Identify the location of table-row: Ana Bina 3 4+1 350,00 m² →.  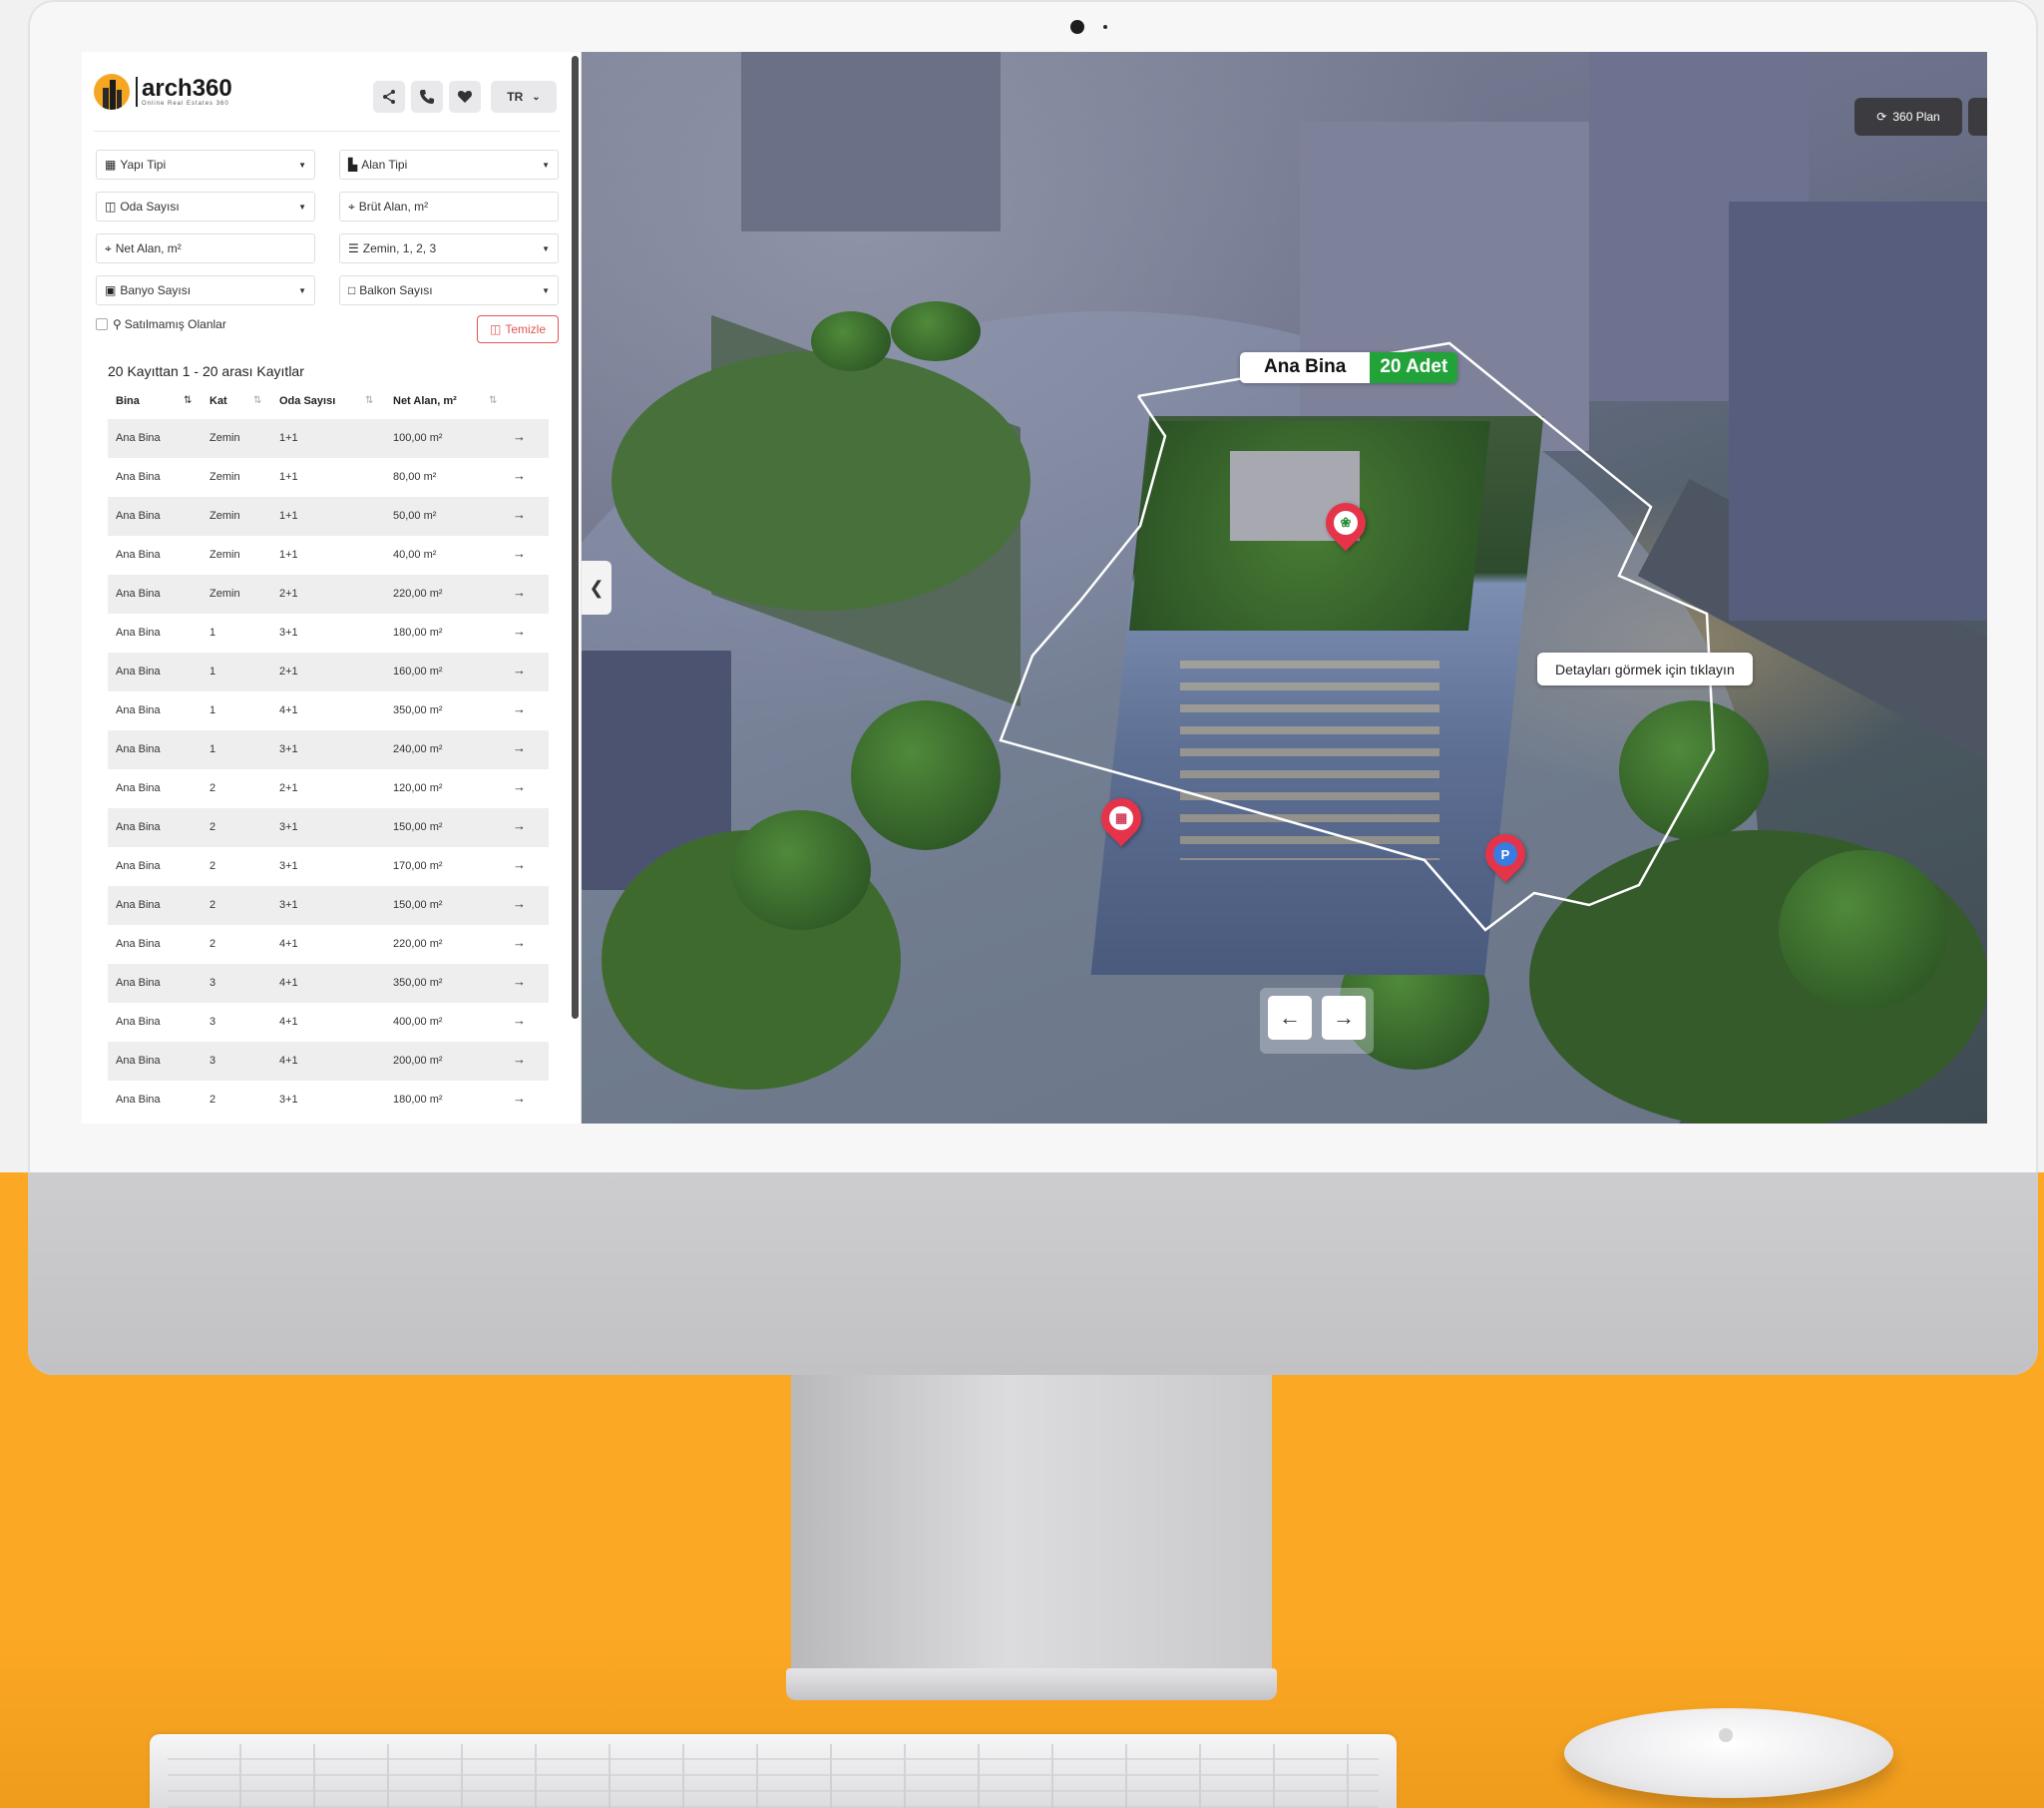
(328, 984).